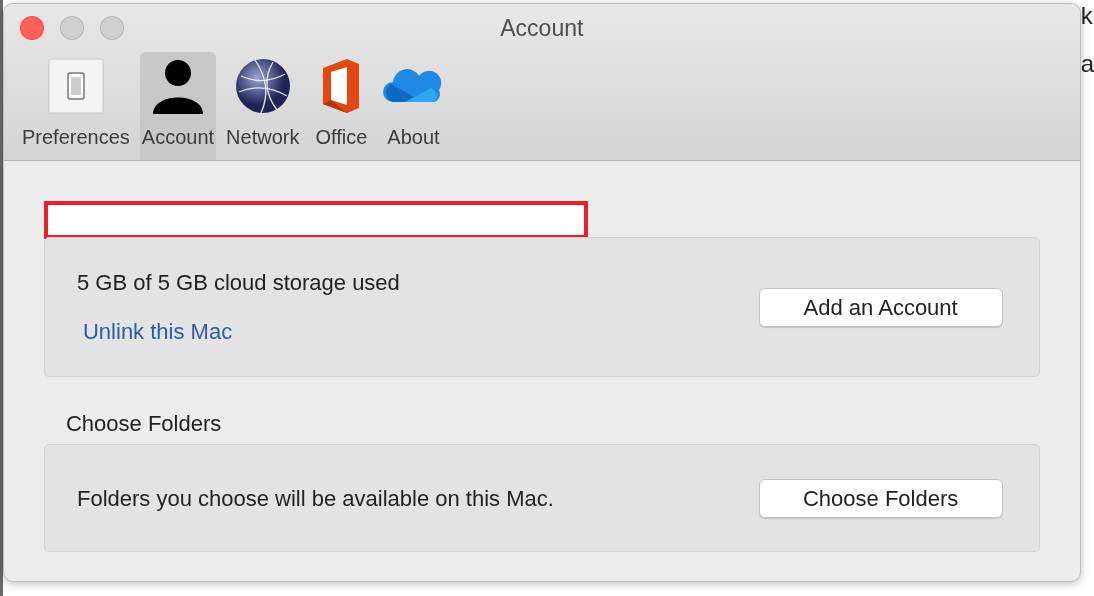 The height and width of the screenshot is (596, 1094). Describe the element at coordinates (112, 28) in the screenshot. I see `zoom-button` at that location.